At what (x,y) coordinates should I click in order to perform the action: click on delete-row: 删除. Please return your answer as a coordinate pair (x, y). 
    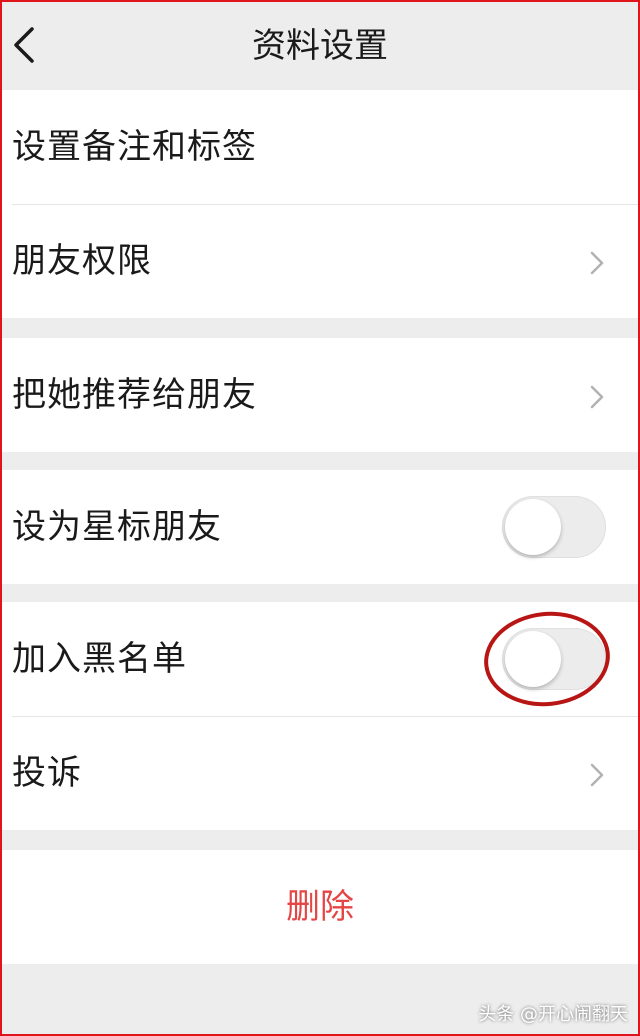
    Looking at the image, I should click on (320, 907).